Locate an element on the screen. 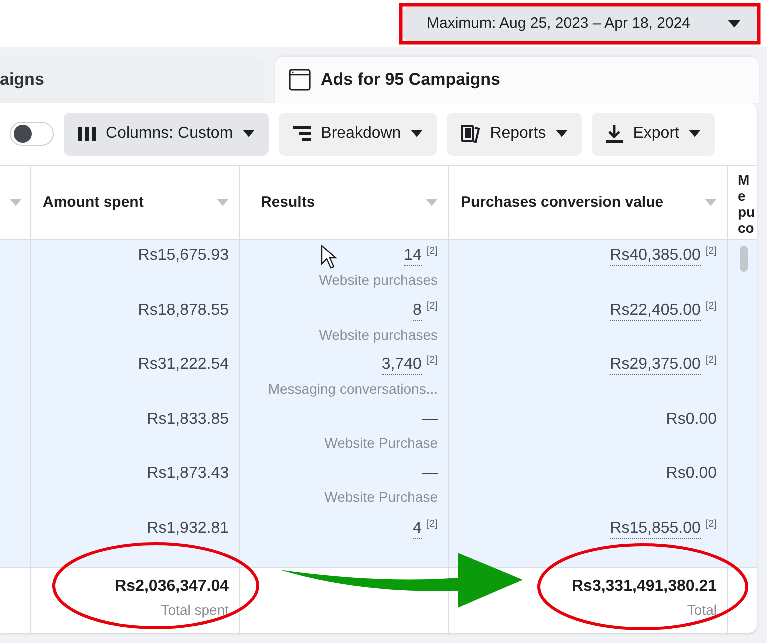 The height and width of the screenshot is (643, 767). table-cell: Rs18,878.55 is located at coordinates (135, 321).